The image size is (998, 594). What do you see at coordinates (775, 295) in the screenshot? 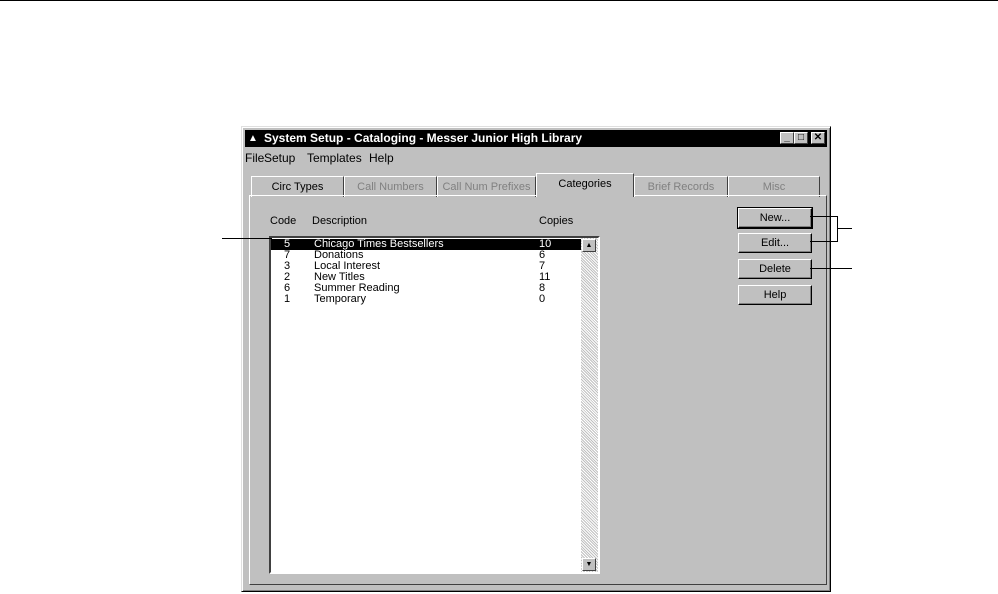
I see `help-button: Help` at bounding box center [775, 295].